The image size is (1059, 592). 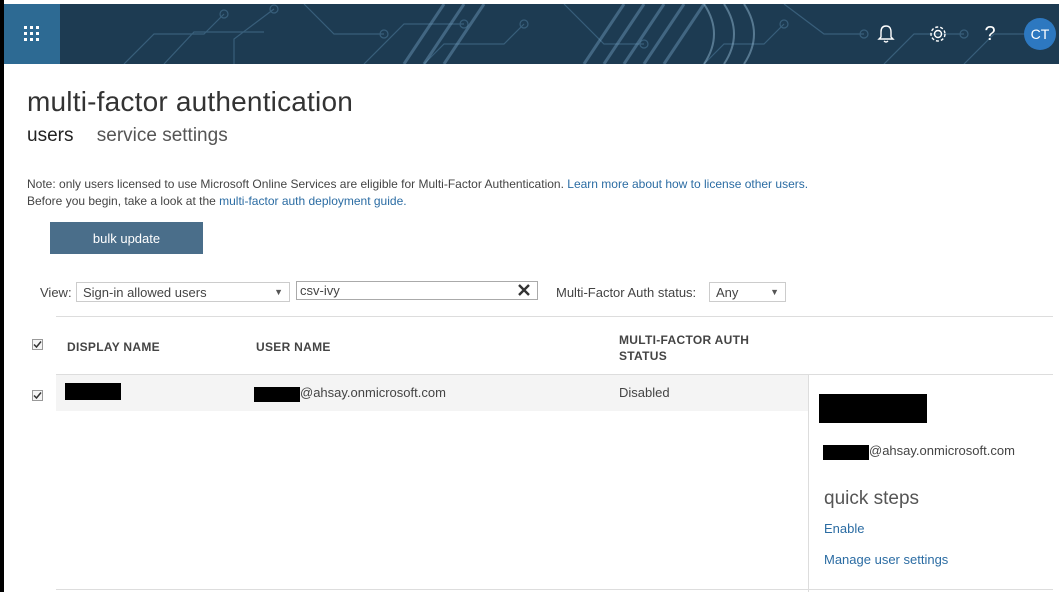 What do you see at coordinates (312, 201) in the screenshot?
I see `deployment-guide-link: multi-factor auth deployment guide.` at bounding box center [312, 201].